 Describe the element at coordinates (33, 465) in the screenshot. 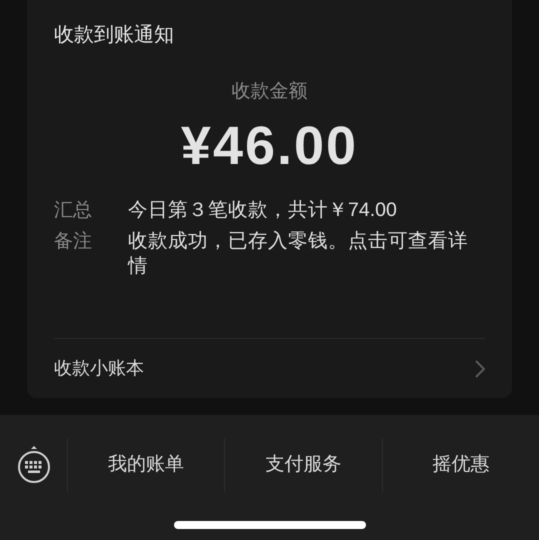

I see `keyboard-icon` at that location.